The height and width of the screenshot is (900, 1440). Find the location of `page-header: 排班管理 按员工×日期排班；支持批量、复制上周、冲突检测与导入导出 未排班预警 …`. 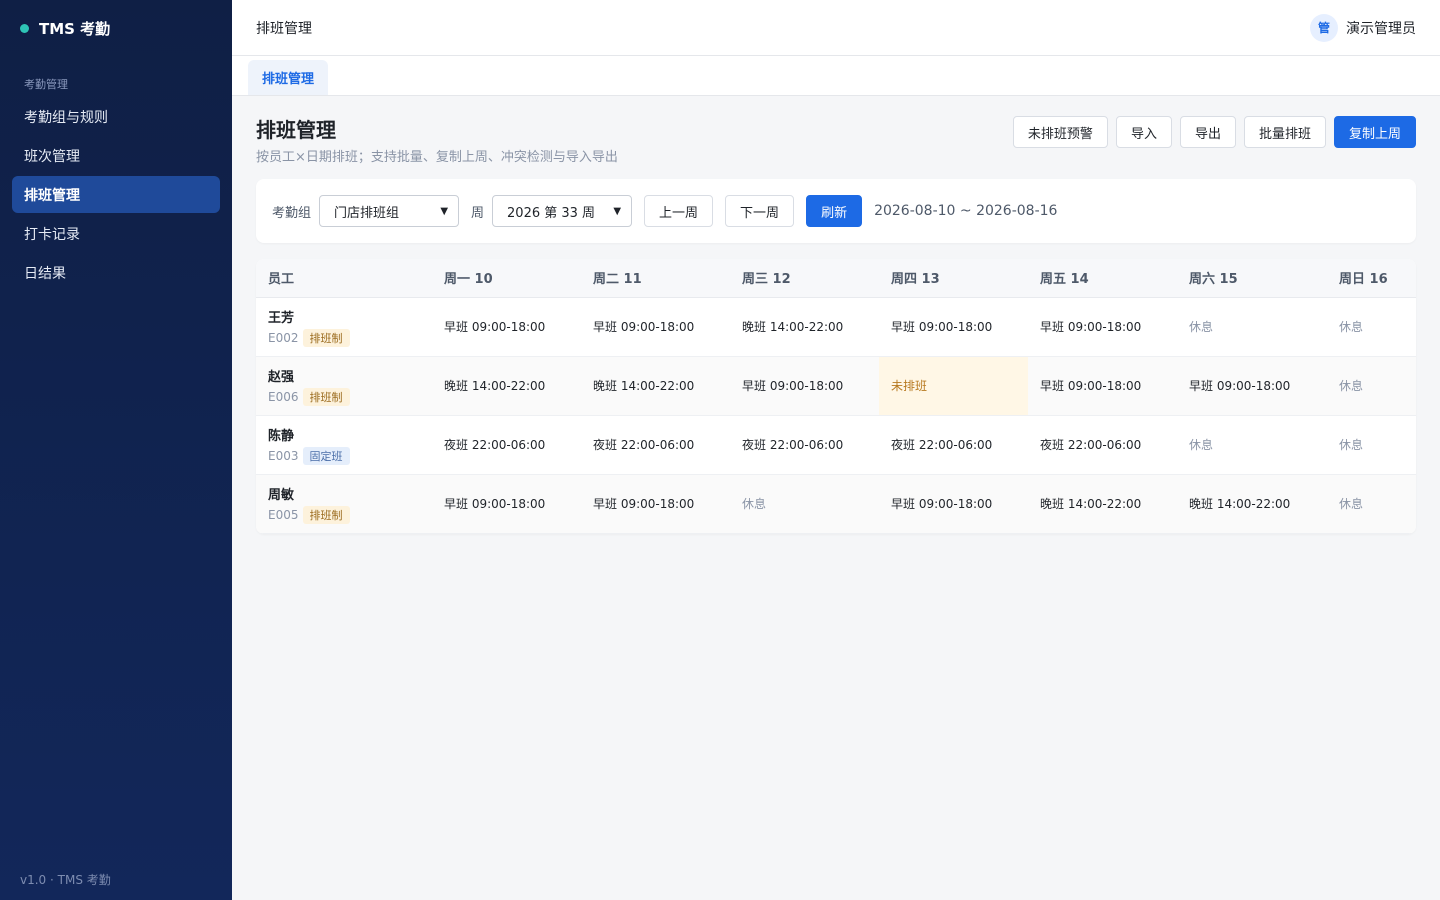

page-header: 排班管理 按员工×日期排班；支持批量、复制上周、冲突检测与导入导出 未排班预警 … is located at coordinates (836, 137).